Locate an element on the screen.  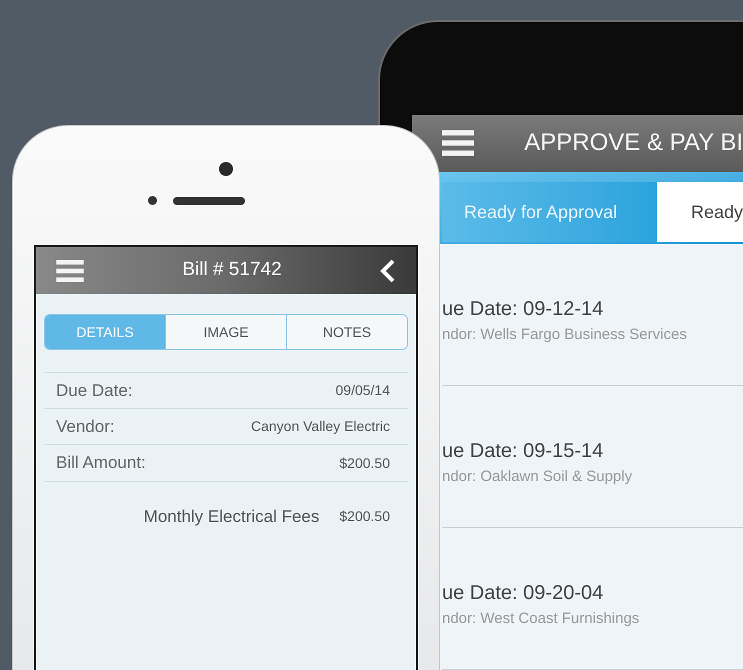
bill-row: ue Date: 09-15-14 ndor: Oaklawn Soil & Supply is located at coordinates (592, 457).